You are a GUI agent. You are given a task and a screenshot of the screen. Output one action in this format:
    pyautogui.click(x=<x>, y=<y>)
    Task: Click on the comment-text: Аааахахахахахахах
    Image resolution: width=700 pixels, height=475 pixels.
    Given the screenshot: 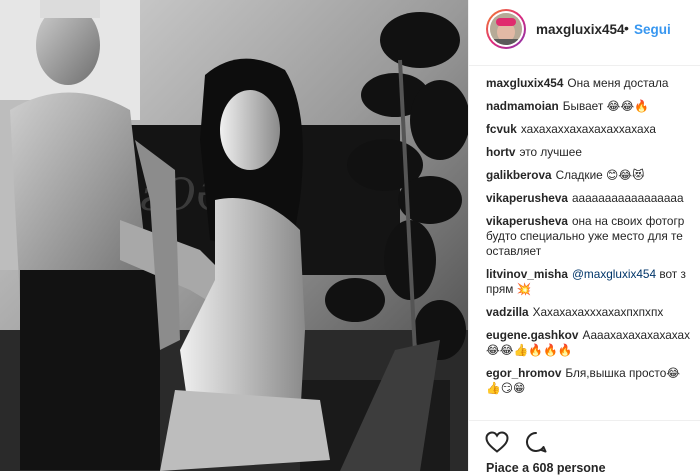 What is the action you would take?
    pyautogui.click(x=636, y=335)
    